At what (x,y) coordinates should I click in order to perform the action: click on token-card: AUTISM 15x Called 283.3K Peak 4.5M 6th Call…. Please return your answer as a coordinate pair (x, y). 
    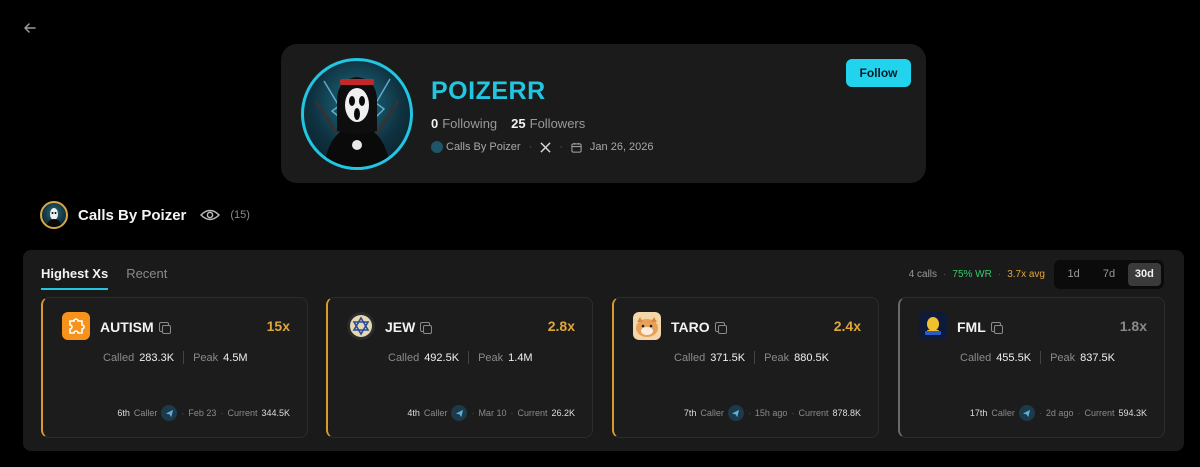
    Looking at the image, I should click on (174, 367).